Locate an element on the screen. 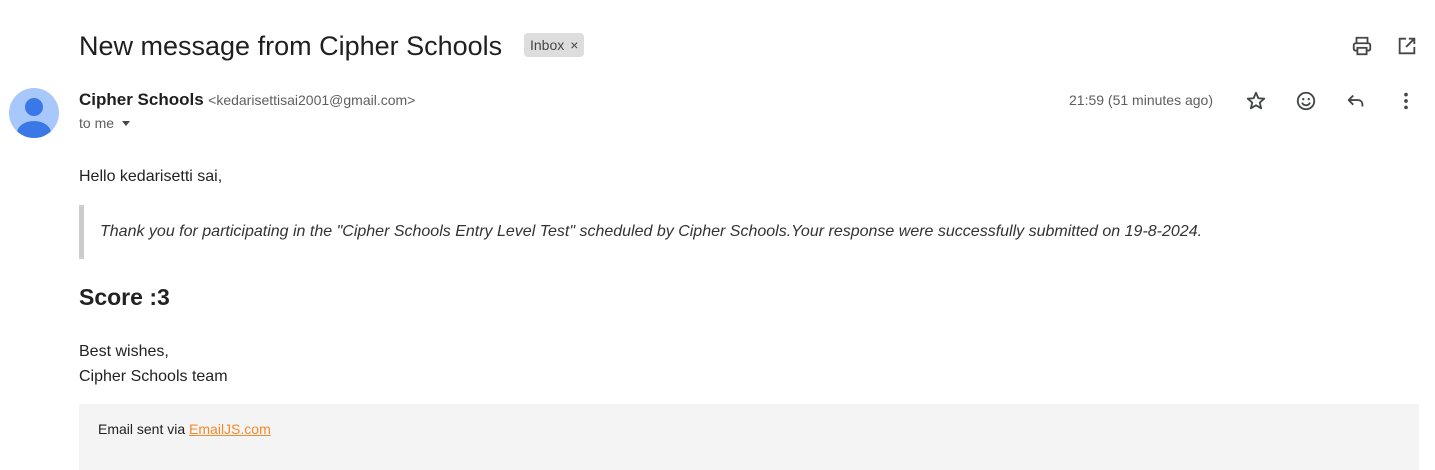 The image size is (1435, 470). footer-prefix: Email sent via is located at coordinates (144, 429).